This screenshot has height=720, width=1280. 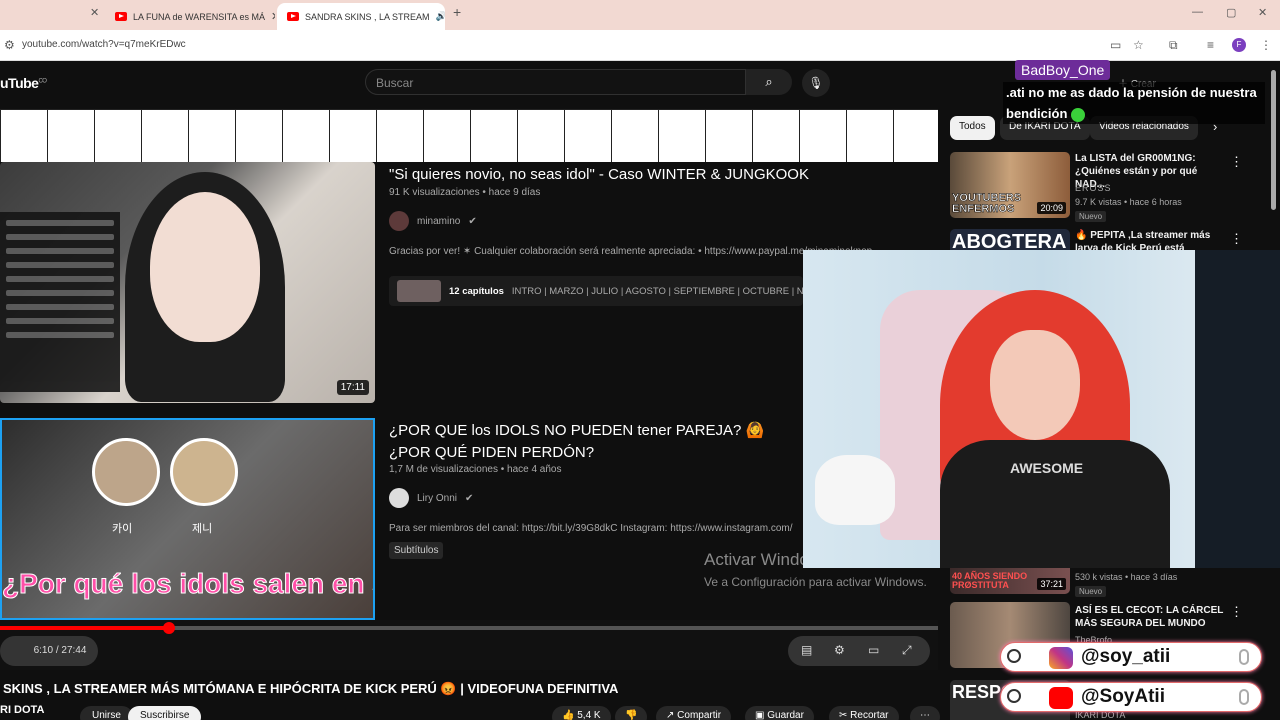 I want to click on duration-badge: 37:21, so click(x=1051, y=584).